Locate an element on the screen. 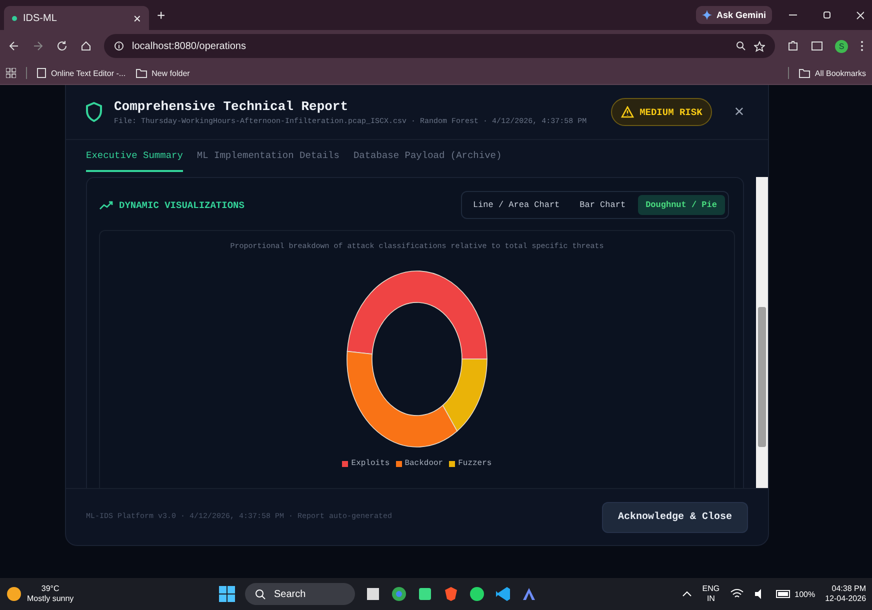 The height and width of the screenshot is (610, 872). report-tab: ML Implementation Details is located at coordinates (268, 156).